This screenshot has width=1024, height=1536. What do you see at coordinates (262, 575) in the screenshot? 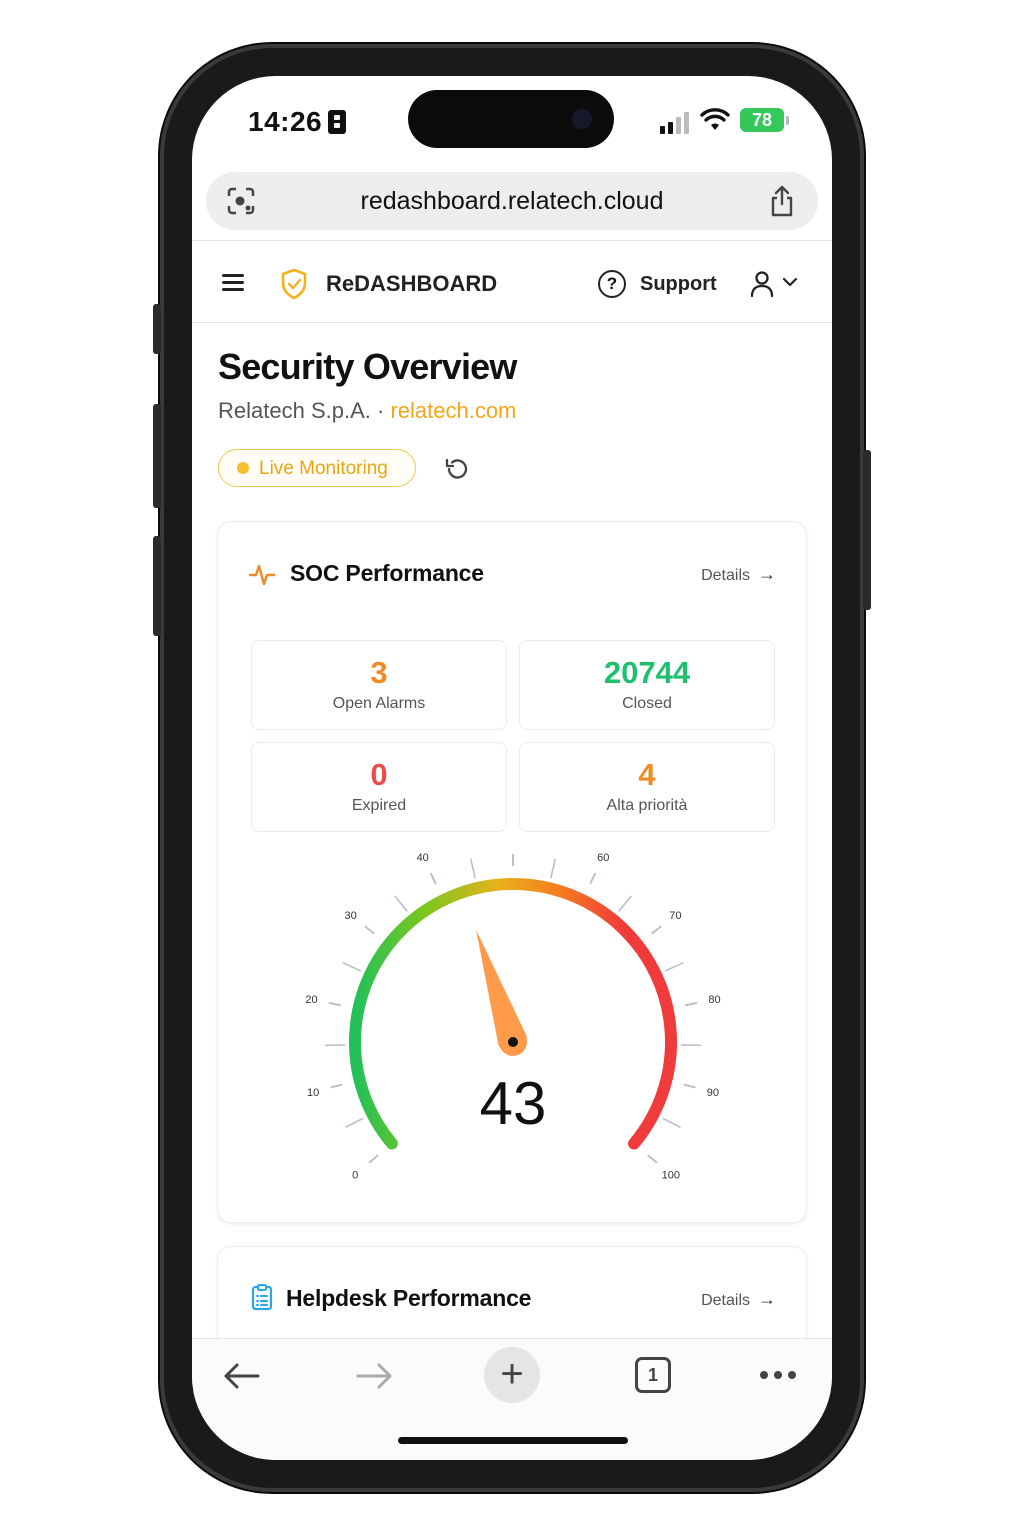
I see `activity-pulse-icon` at bounding box center [262, 575].